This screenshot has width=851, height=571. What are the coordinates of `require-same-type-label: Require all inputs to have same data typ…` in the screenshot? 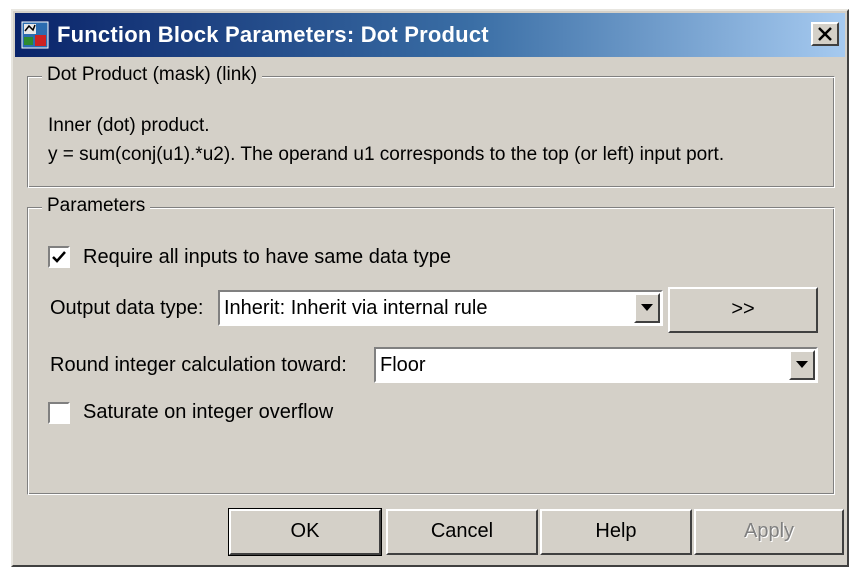 It's located at (267, 257).